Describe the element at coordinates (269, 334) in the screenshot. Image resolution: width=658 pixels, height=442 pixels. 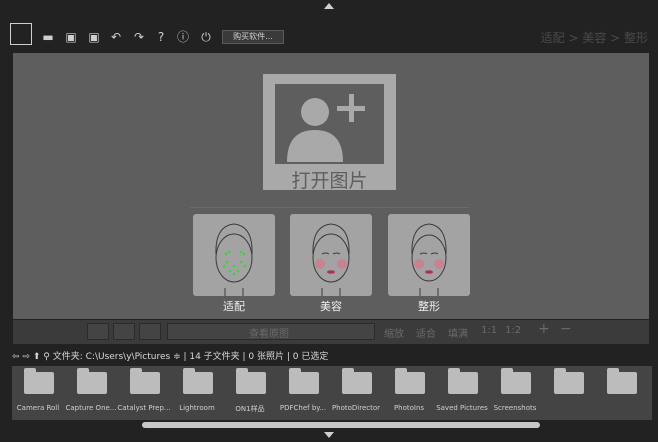
I see `view-original-label: 查看原图` at that location.